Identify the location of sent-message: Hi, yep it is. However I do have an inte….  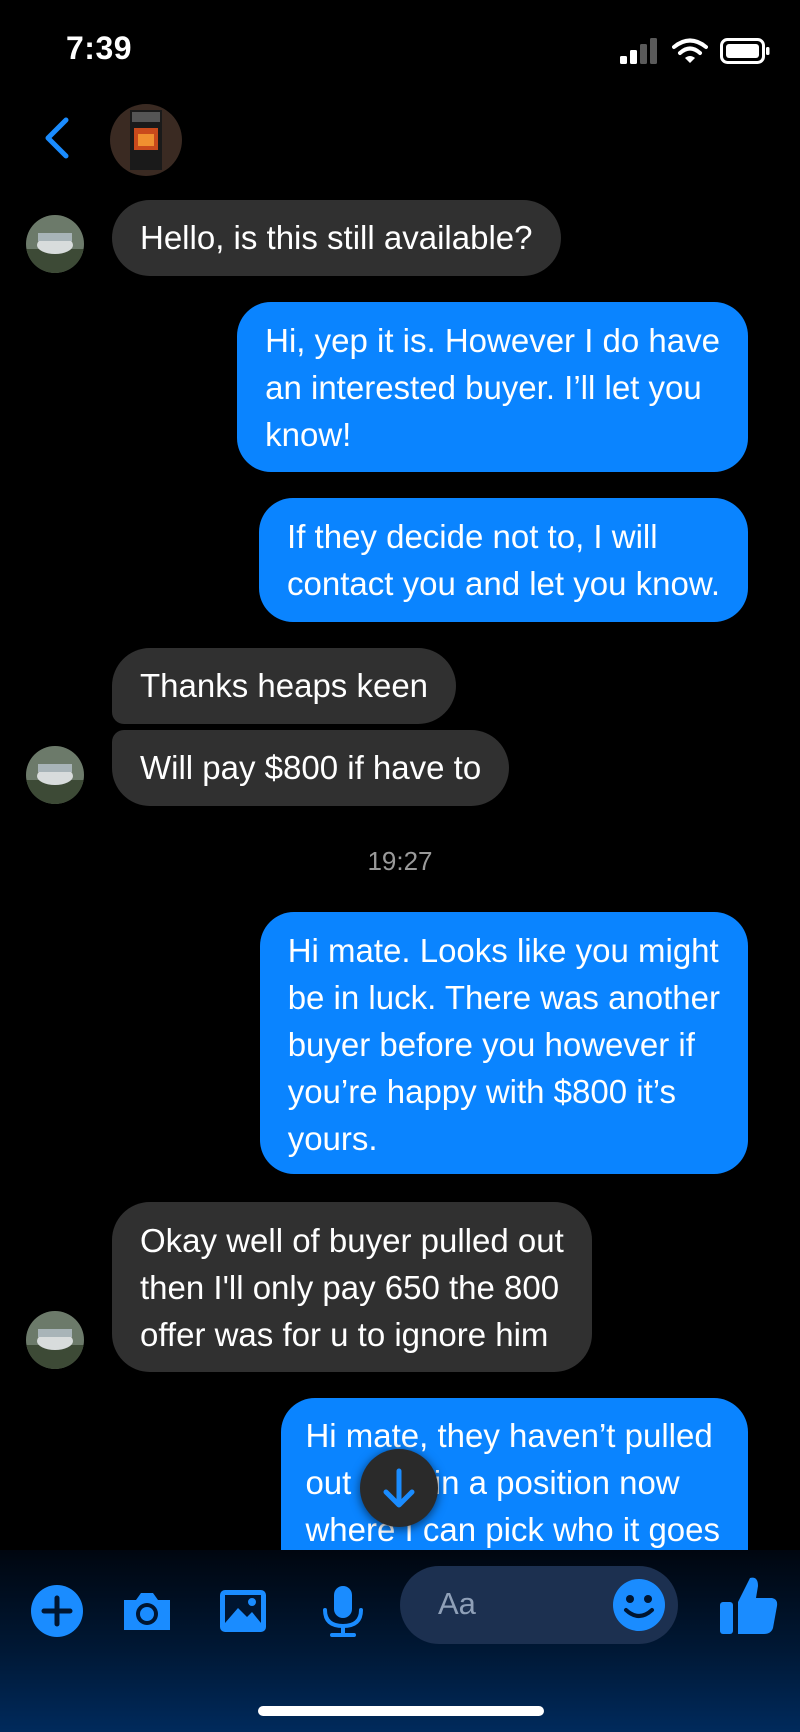
(492, 387).